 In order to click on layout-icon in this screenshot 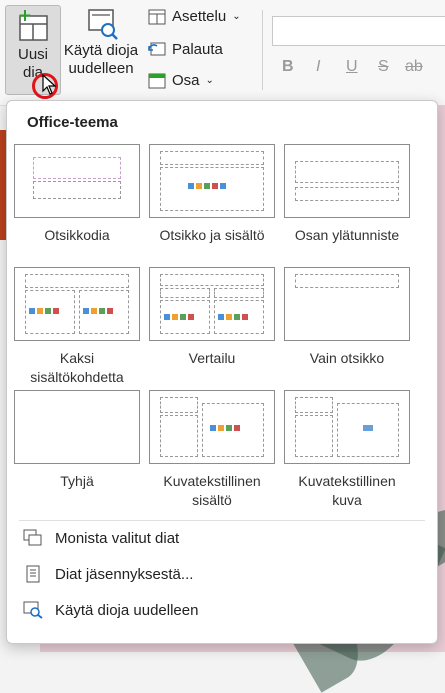, I will do `click(157, 16)`.